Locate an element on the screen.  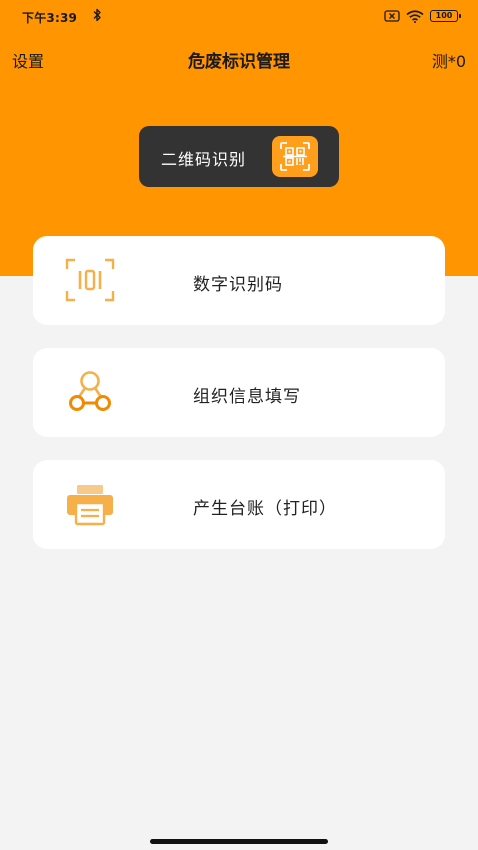
digit-code-card: 数字识别码 is located at coordinates (239, 280).